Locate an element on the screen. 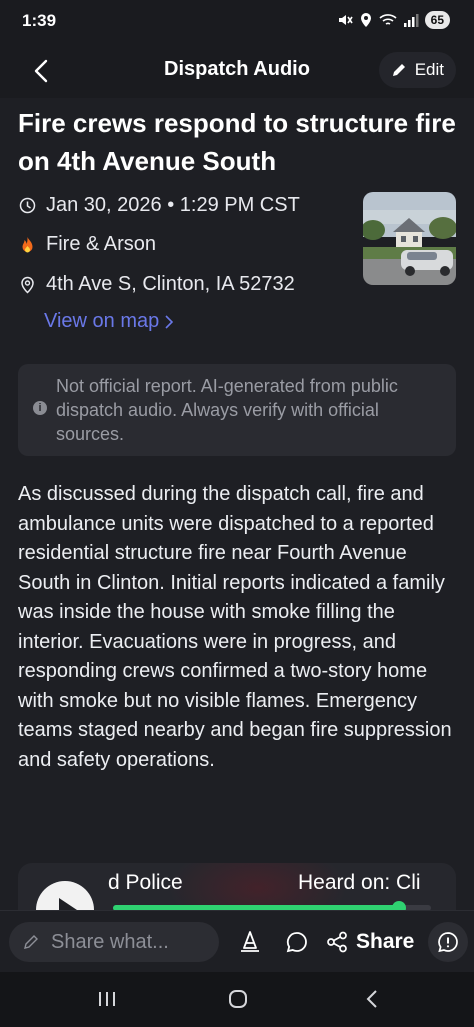 Image resolution: width=474 pixels, height=1027 pixels. report-button is located at coordinates (448, 942).